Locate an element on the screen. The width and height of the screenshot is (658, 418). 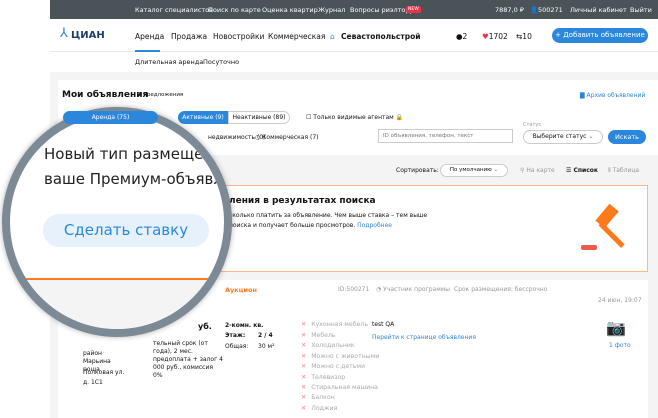
view-list: ☰ Список is located at coordinates (582, 170).